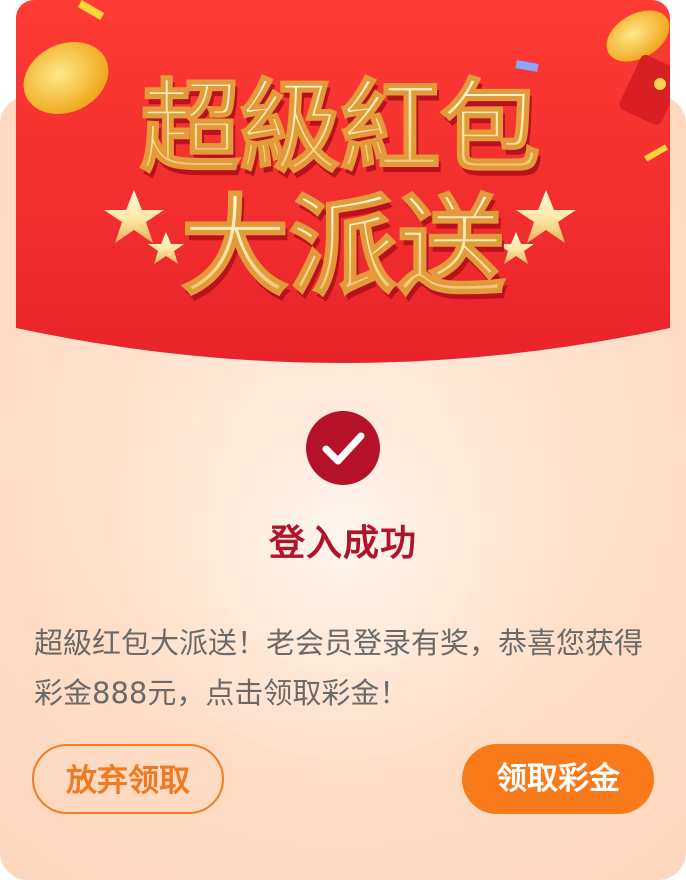 Image resolution: width=686 pixels, height=880 pixels. I want to click on claim-bonus-button: 领取彩金, so click(558, 779).